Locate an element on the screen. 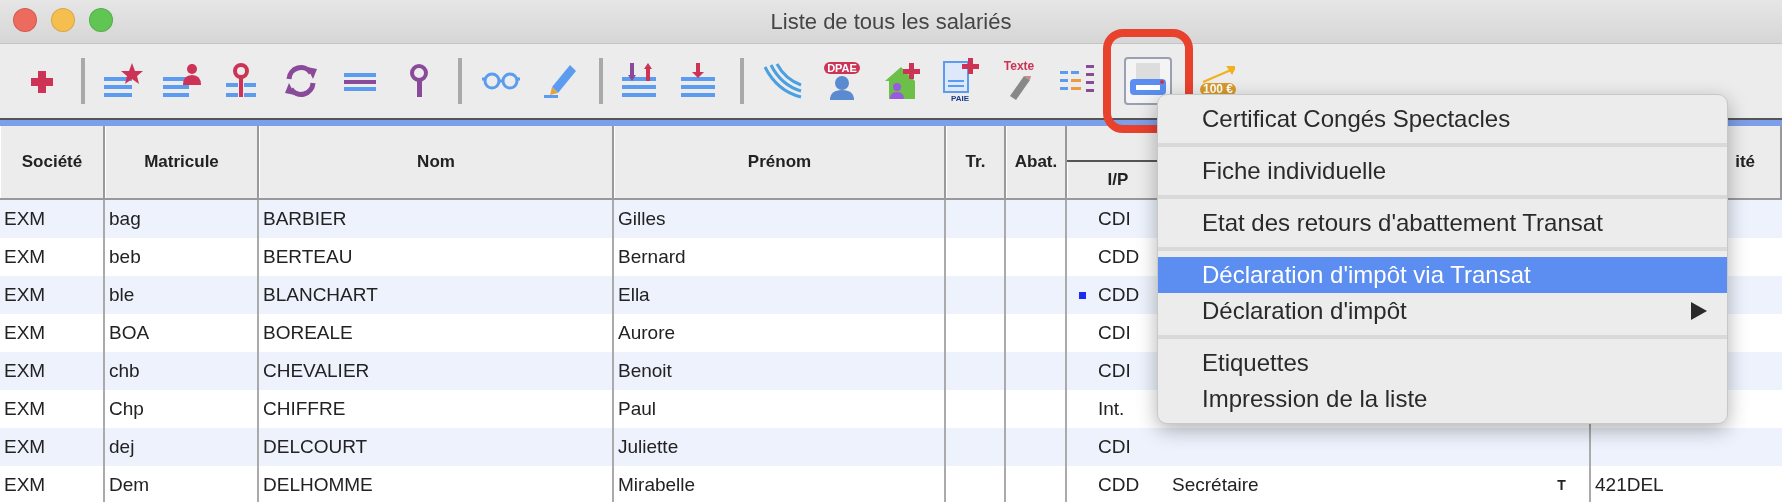 Image resolution: width=1782 pixels, height=502 pixels. menu-item: Etiquettes is located at coordinates (1442, 363).